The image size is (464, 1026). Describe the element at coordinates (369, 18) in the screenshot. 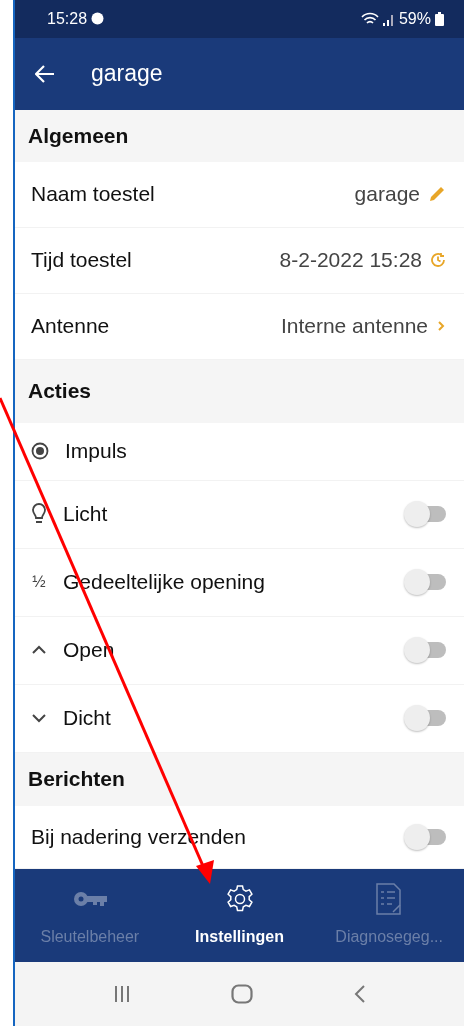

I see `wifi-icon` at that location.